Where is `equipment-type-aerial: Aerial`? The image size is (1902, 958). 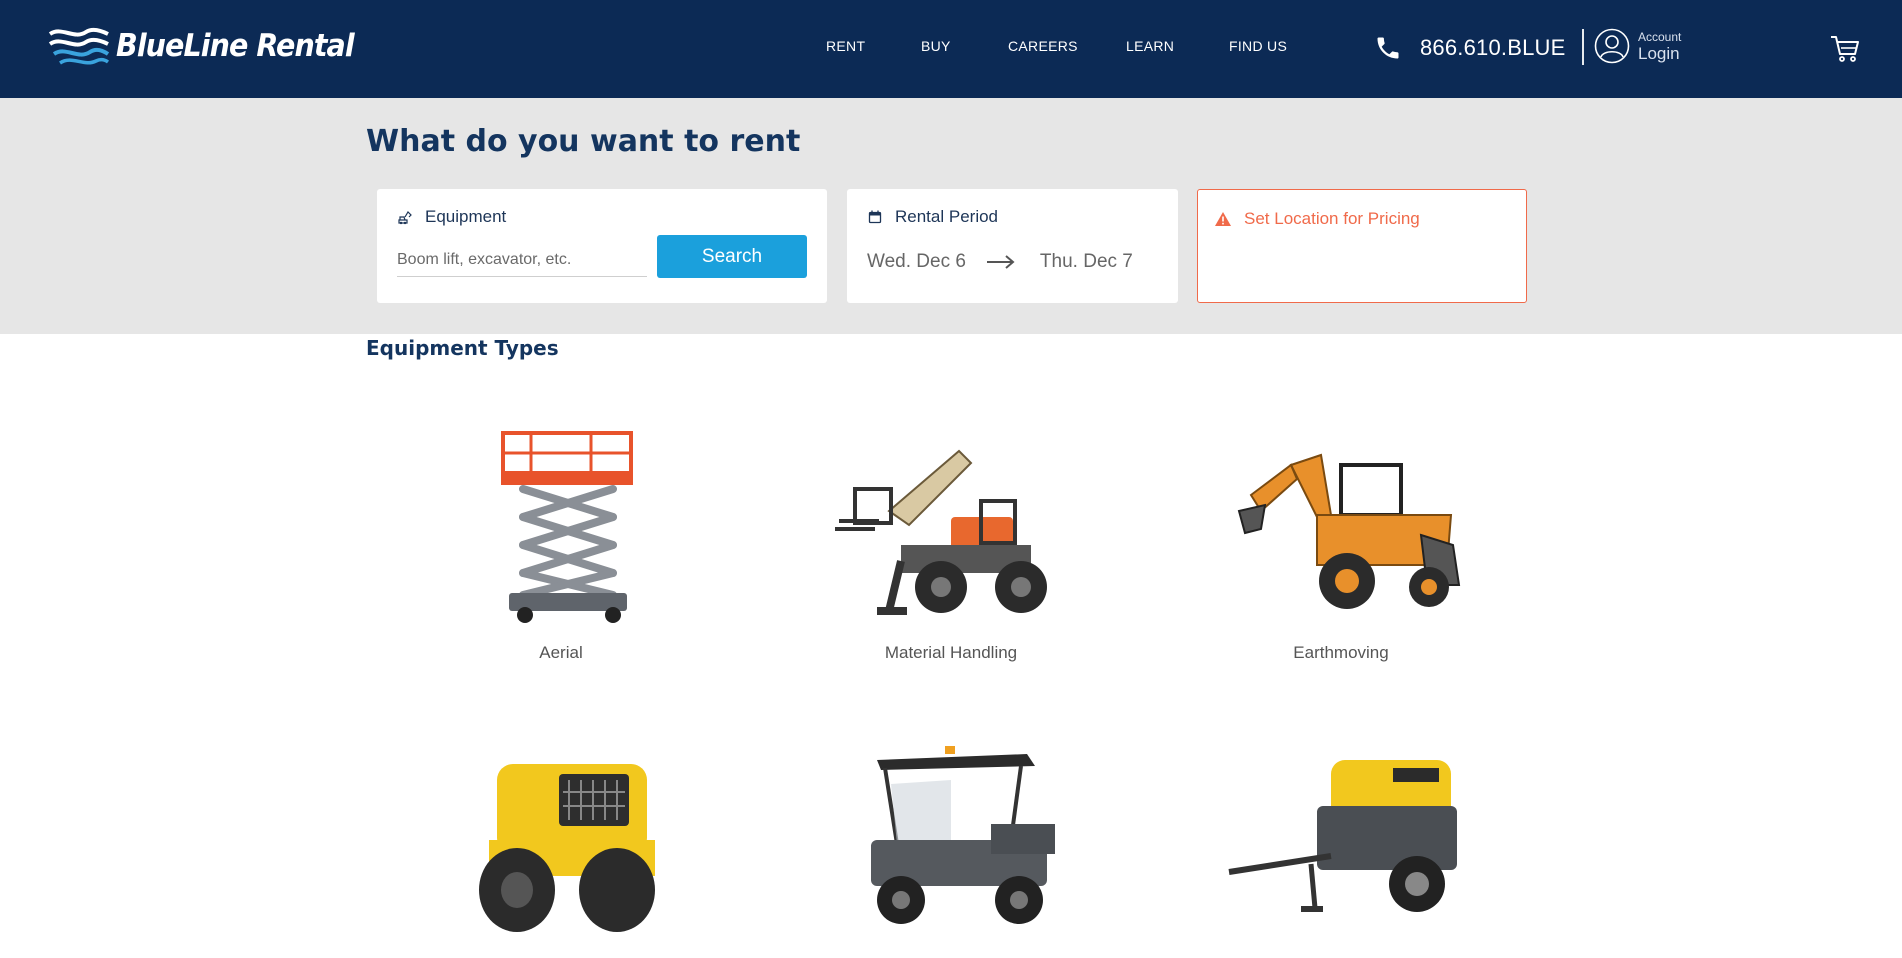 equipment-type-aerial: Aerial is located at coordinates (561, 544).